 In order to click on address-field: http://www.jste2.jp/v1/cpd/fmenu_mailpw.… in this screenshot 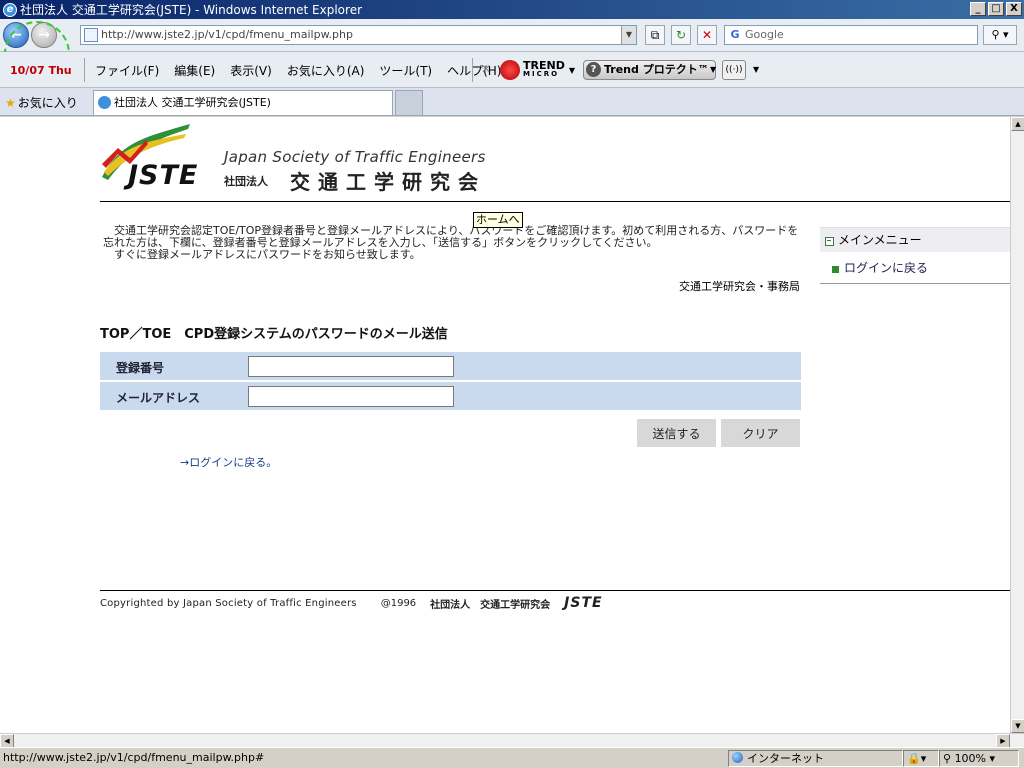, I will do `click(358, 35)`.